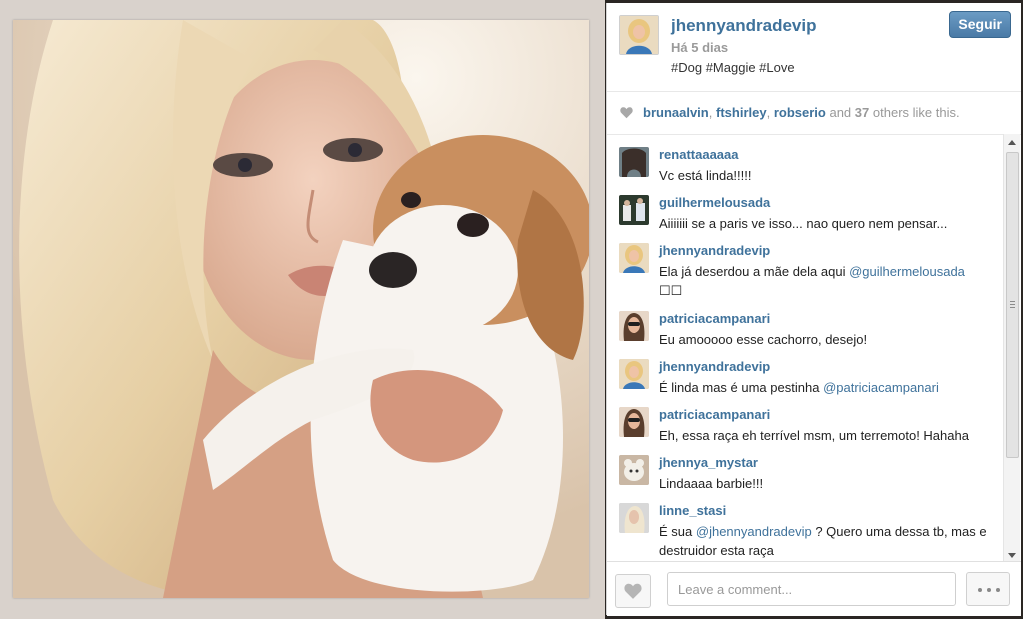 This screenshot has width=1023, height=619. Describe the element at coordinates (862, 112) in the screenshot. I see `likes-count: 37` at that location.